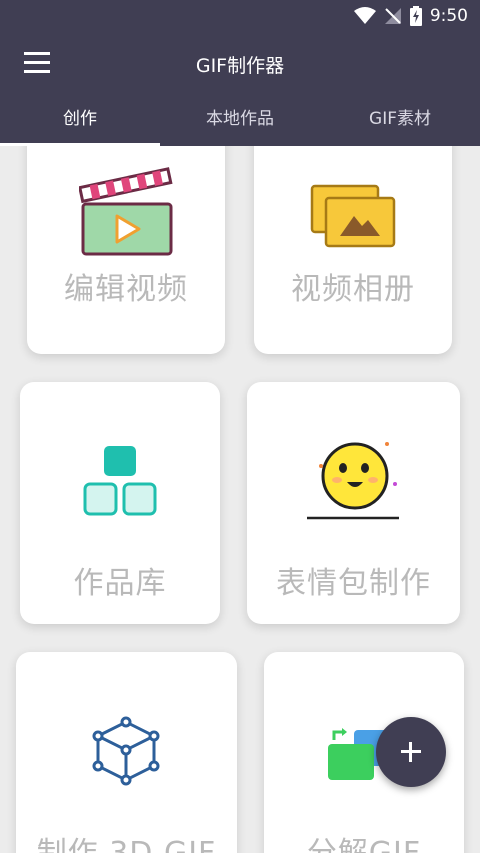  I want to click on card-label: 表情包制作, so click(353, 583).